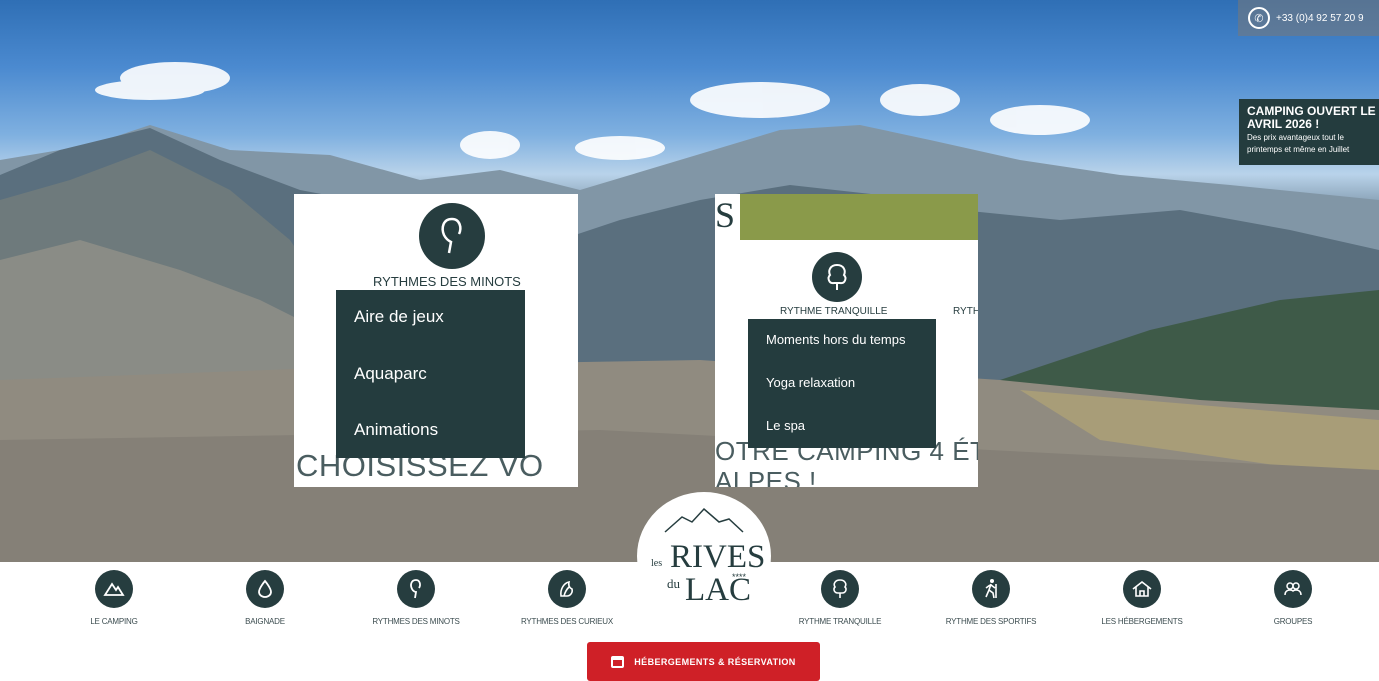 The height and width of the screenshot is (681, 1379). I want to click on nav-item-les-hebergements: LES HÉBERGEMENTS, so click(1142, 598).